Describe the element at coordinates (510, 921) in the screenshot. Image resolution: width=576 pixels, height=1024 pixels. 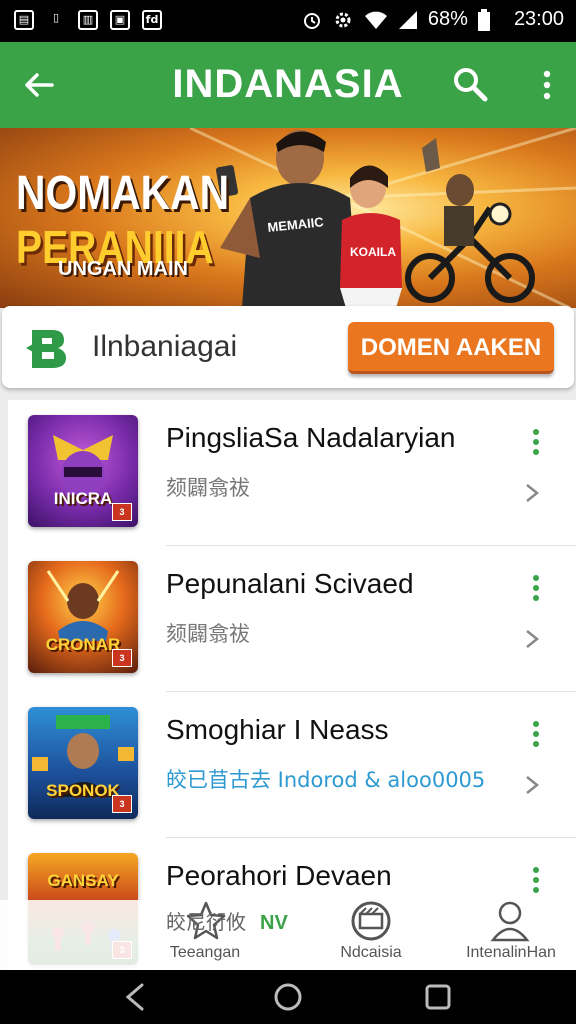
I see `person-icon` at that location.